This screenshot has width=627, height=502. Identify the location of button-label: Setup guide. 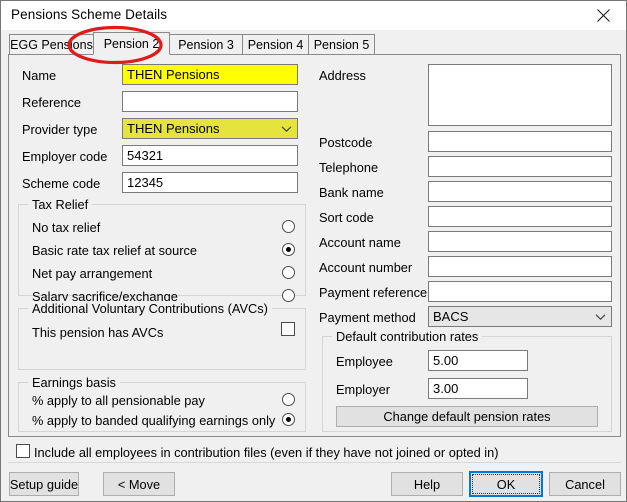
(44, 484).